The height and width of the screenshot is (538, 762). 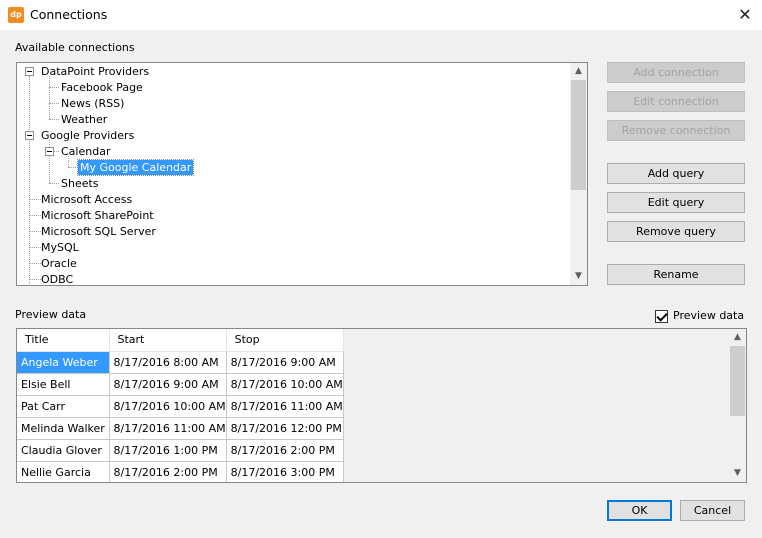 I want to click on cell-start: 8/17/2016 2:00 PM, so click(x=168, y=471).